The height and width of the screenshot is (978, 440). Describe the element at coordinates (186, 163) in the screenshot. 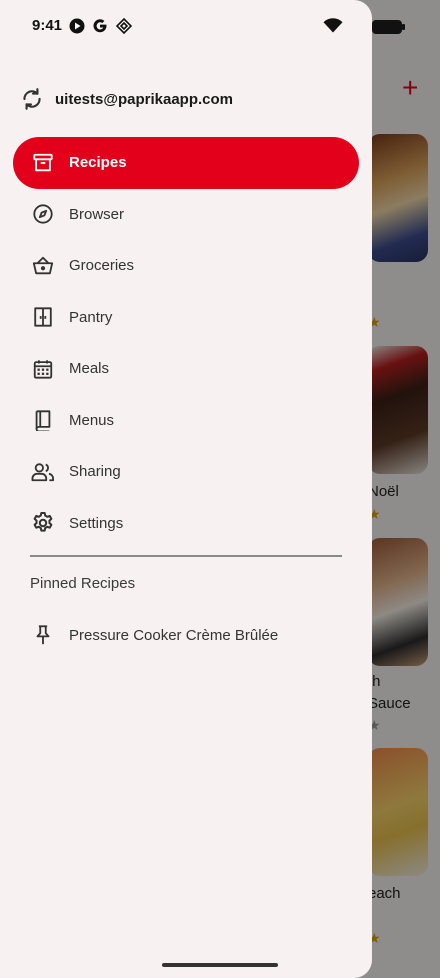

I see `nav-item-recipes: Recipes` at that location.